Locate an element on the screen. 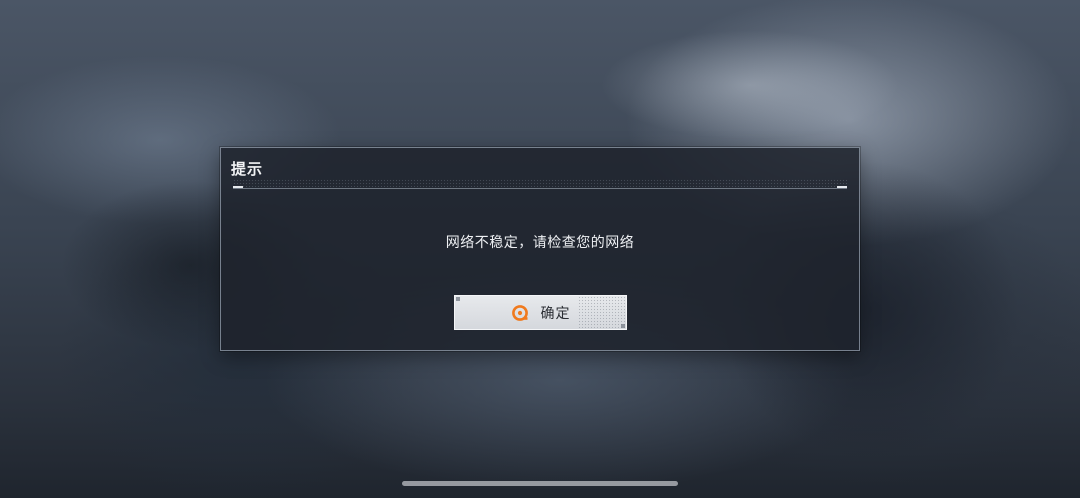 The width and height of the screenshot is (1080, 498). button-corner-bottom-right is located at coordinates (623, 326).